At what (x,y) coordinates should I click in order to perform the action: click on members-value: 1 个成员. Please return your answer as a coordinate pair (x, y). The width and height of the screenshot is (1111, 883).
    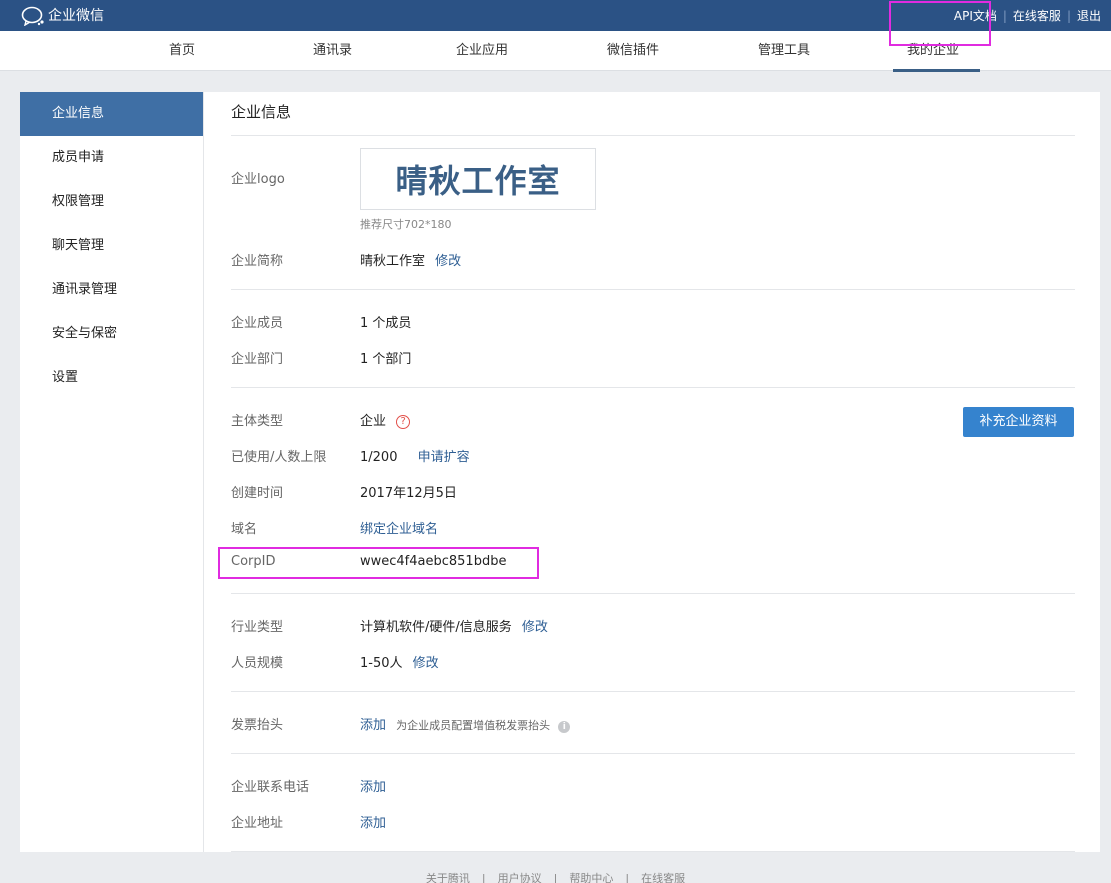
    Looking at the image, I should click on (386, 323).